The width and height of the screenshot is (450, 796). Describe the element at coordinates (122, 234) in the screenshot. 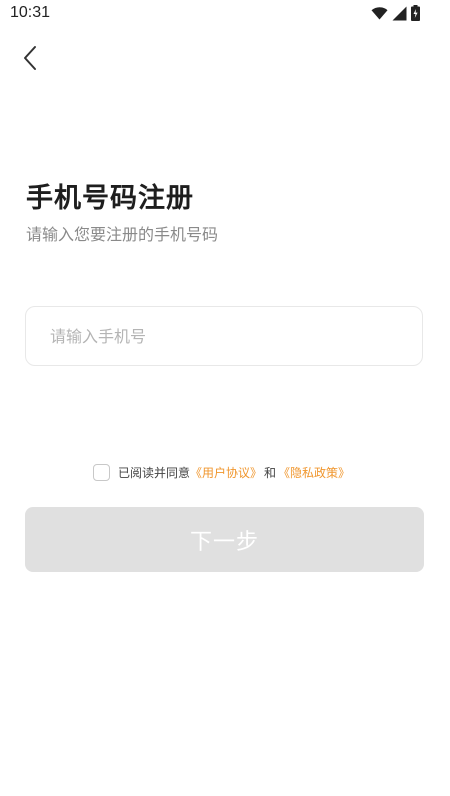

I see `page-subtitle: 请输入您要注册的手机号码` at that location.